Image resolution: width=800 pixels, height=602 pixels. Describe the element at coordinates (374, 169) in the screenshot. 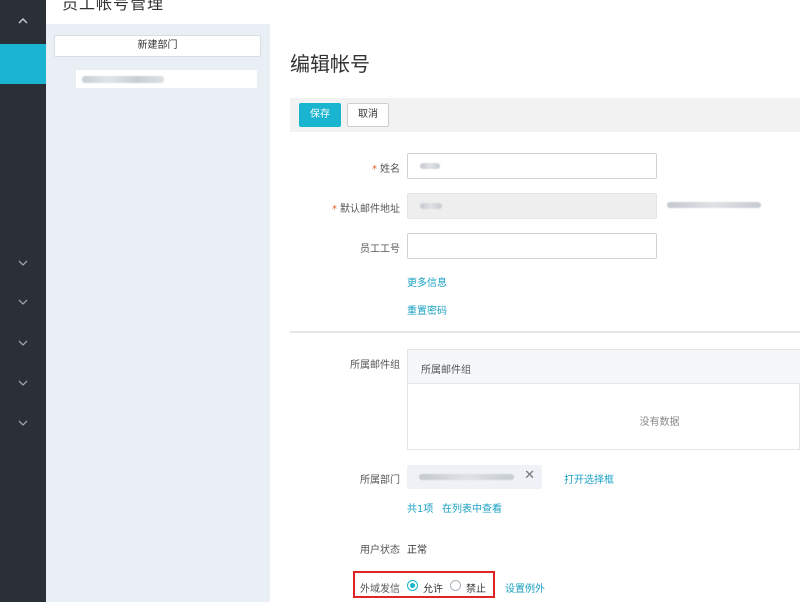

I see `required-mark: *` at that location.